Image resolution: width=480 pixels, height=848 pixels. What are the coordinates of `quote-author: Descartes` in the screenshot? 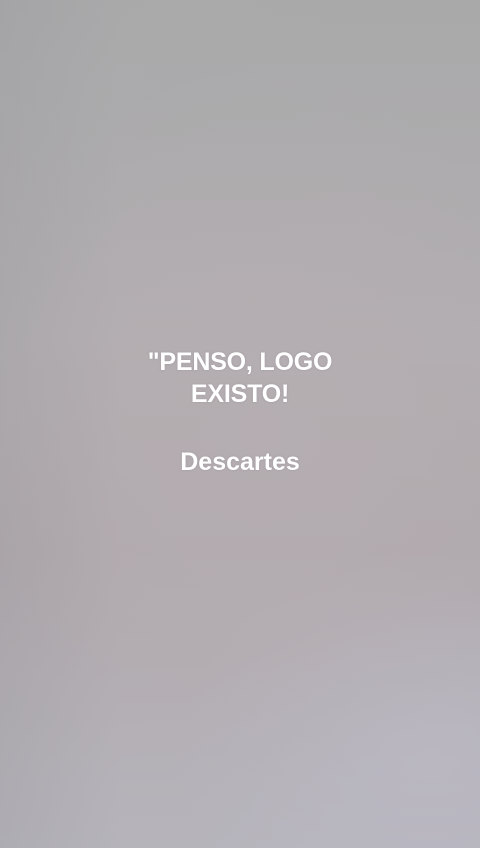 It's located at (240, 462).